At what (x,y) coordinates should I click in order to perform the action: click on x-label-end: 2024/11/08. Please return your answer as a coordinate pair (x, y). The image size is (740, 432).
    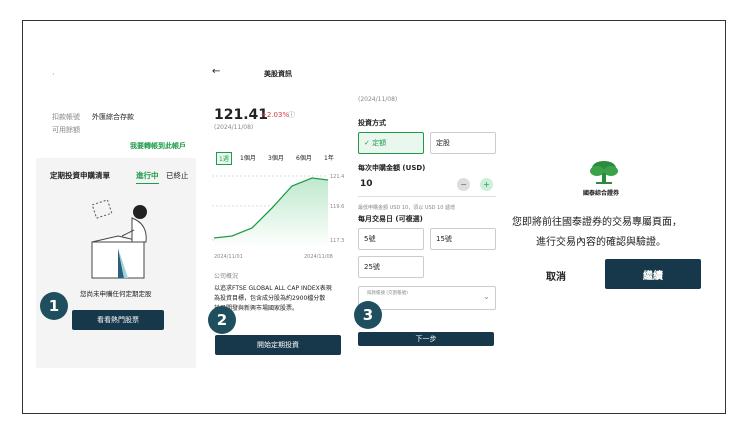
    Looking at the image, I should click on (318, 257).